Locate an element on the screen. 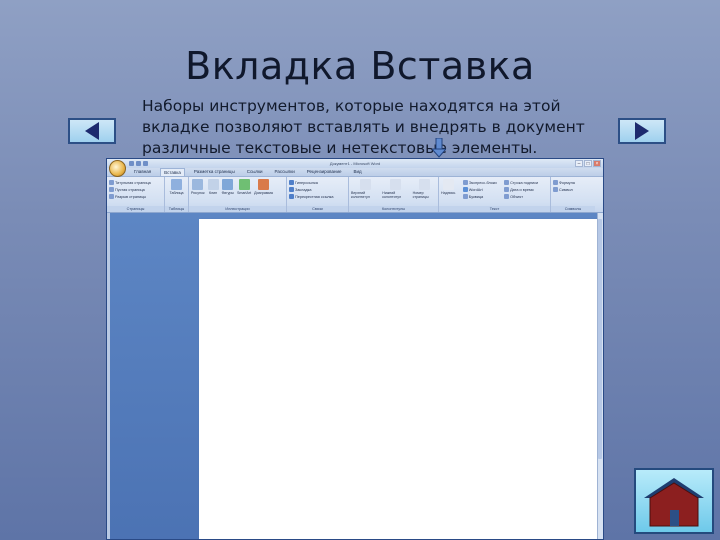  quick-access-toolbar is located at coordinates (138, 163).